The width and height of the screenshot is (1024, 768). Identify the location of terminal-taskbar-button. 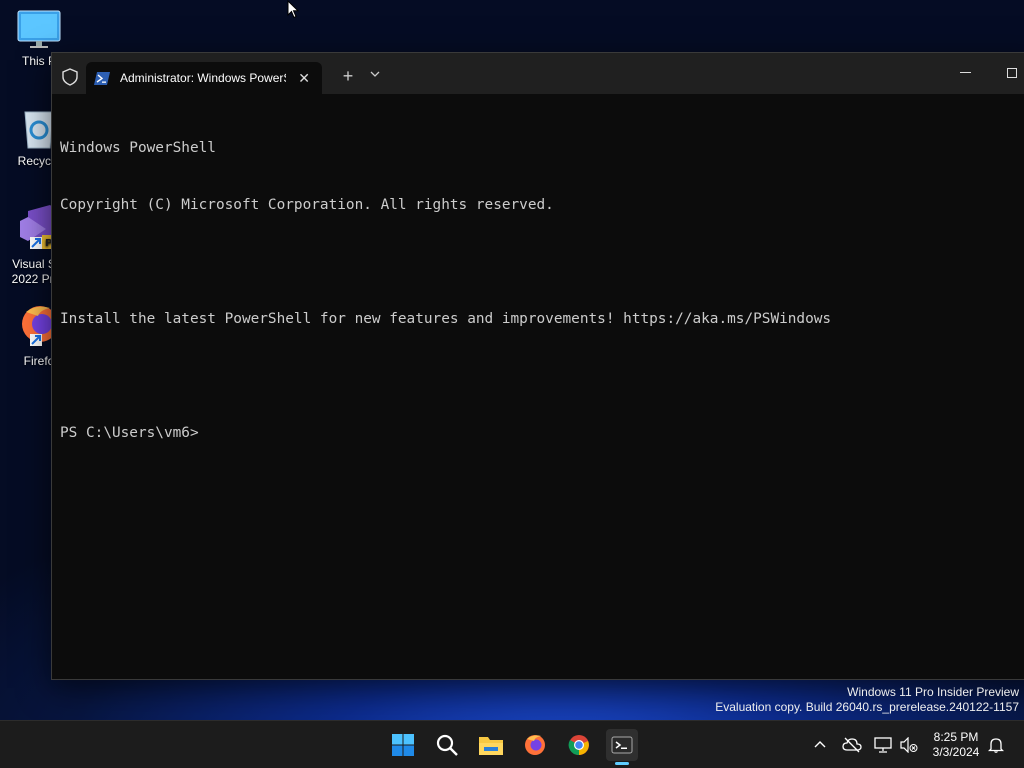
(622, 745).